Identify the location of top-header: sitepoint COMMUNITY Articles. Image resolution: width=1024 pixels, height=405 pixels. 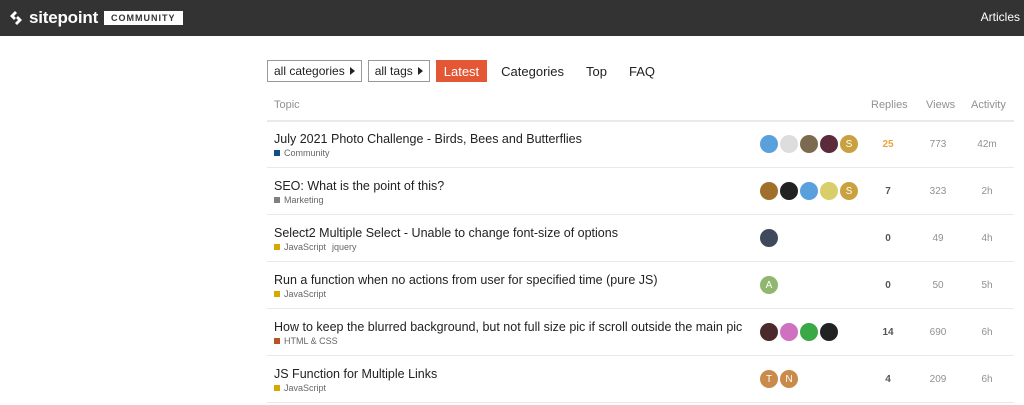
(512, 18).